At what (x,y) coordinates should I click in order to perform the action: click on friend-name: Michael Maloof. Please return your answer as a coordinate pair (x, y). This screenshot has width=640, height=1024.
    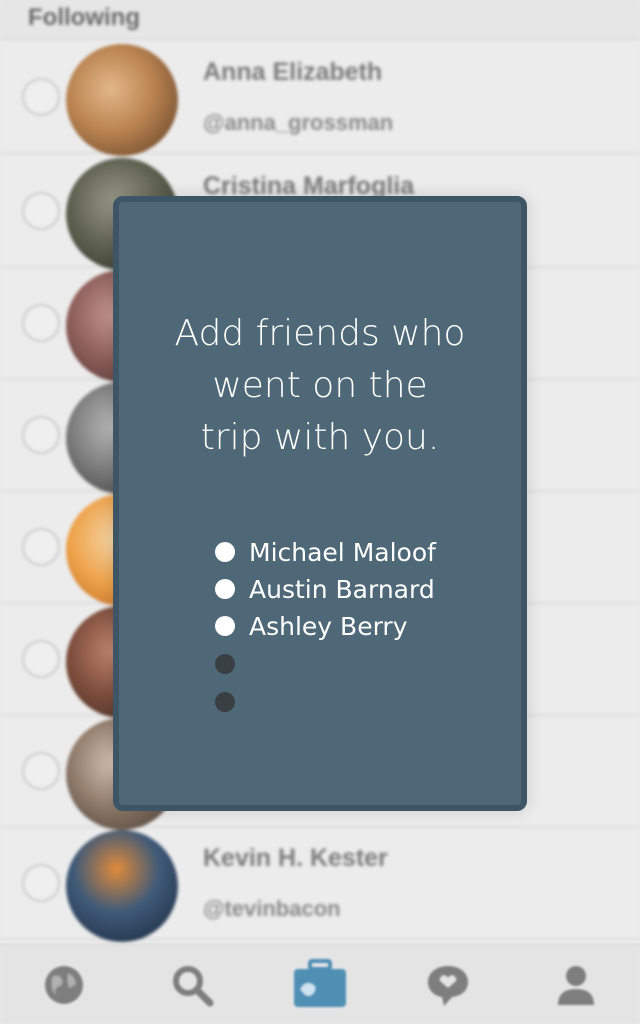
    Looking at the image, I should click on (342, 552).